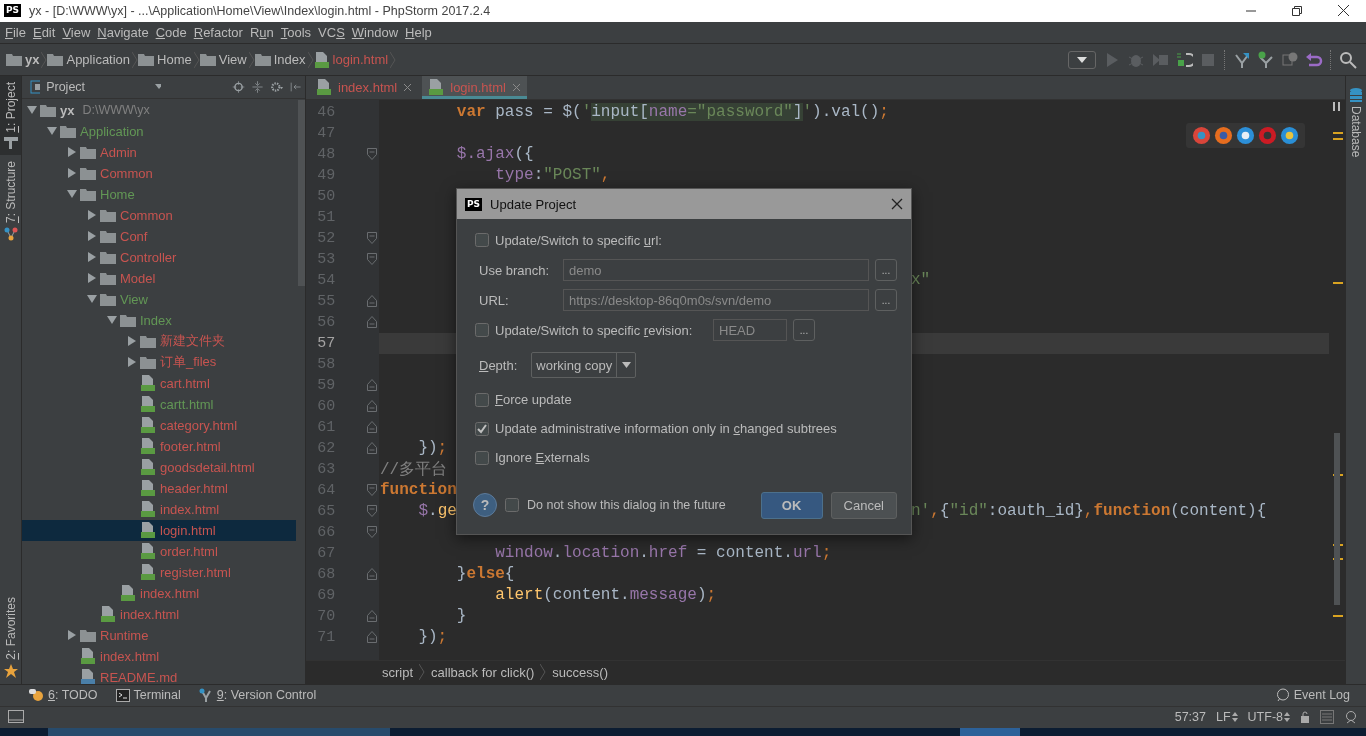 The height and width of the screenshot is (736, 1366). I want to click on vcs-commit-icon, so click(1266, 59).